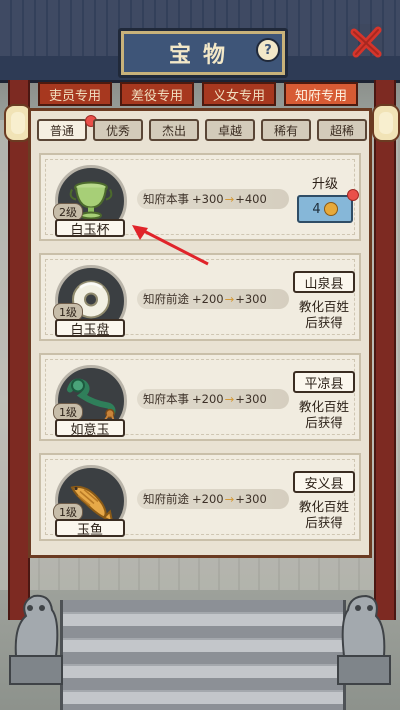 This screenshot has height=710, width=400. Describe the element at coordinates (324, 382) in the screenshot. I see `source-location: 平凉县` at that location.